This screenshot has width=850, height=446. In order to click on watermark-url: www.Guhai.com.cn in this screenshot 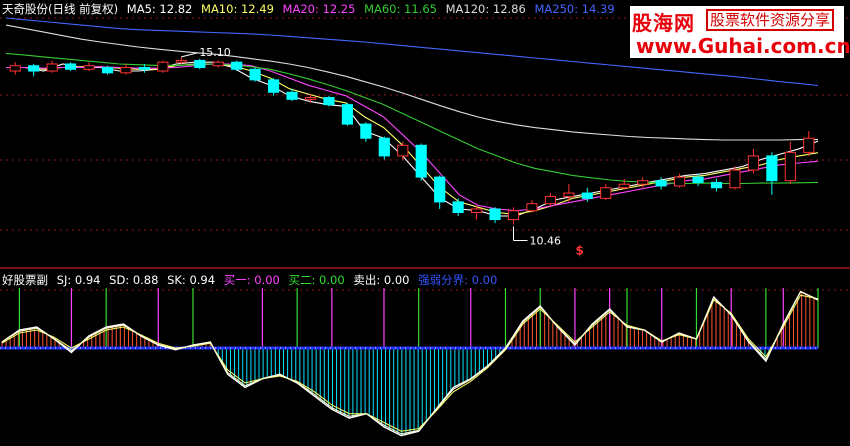, I will do `click(743, 46)`.